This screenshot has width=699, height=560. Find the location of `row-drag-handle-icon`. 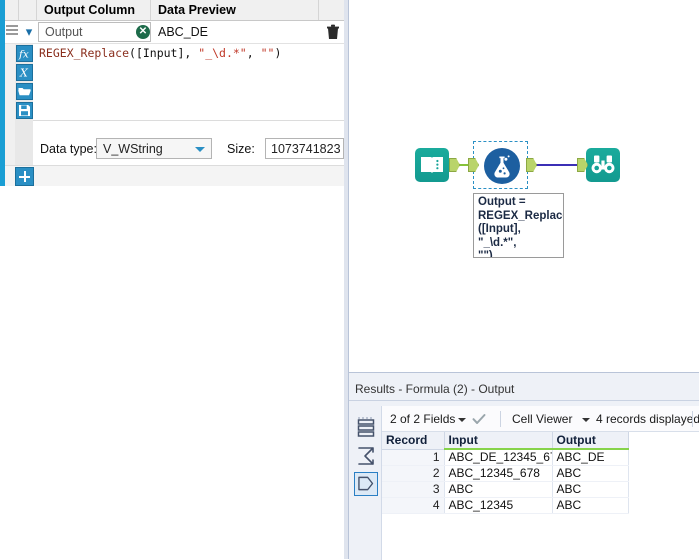

row-drag-handle-icon is located at coordinates (12, 31).